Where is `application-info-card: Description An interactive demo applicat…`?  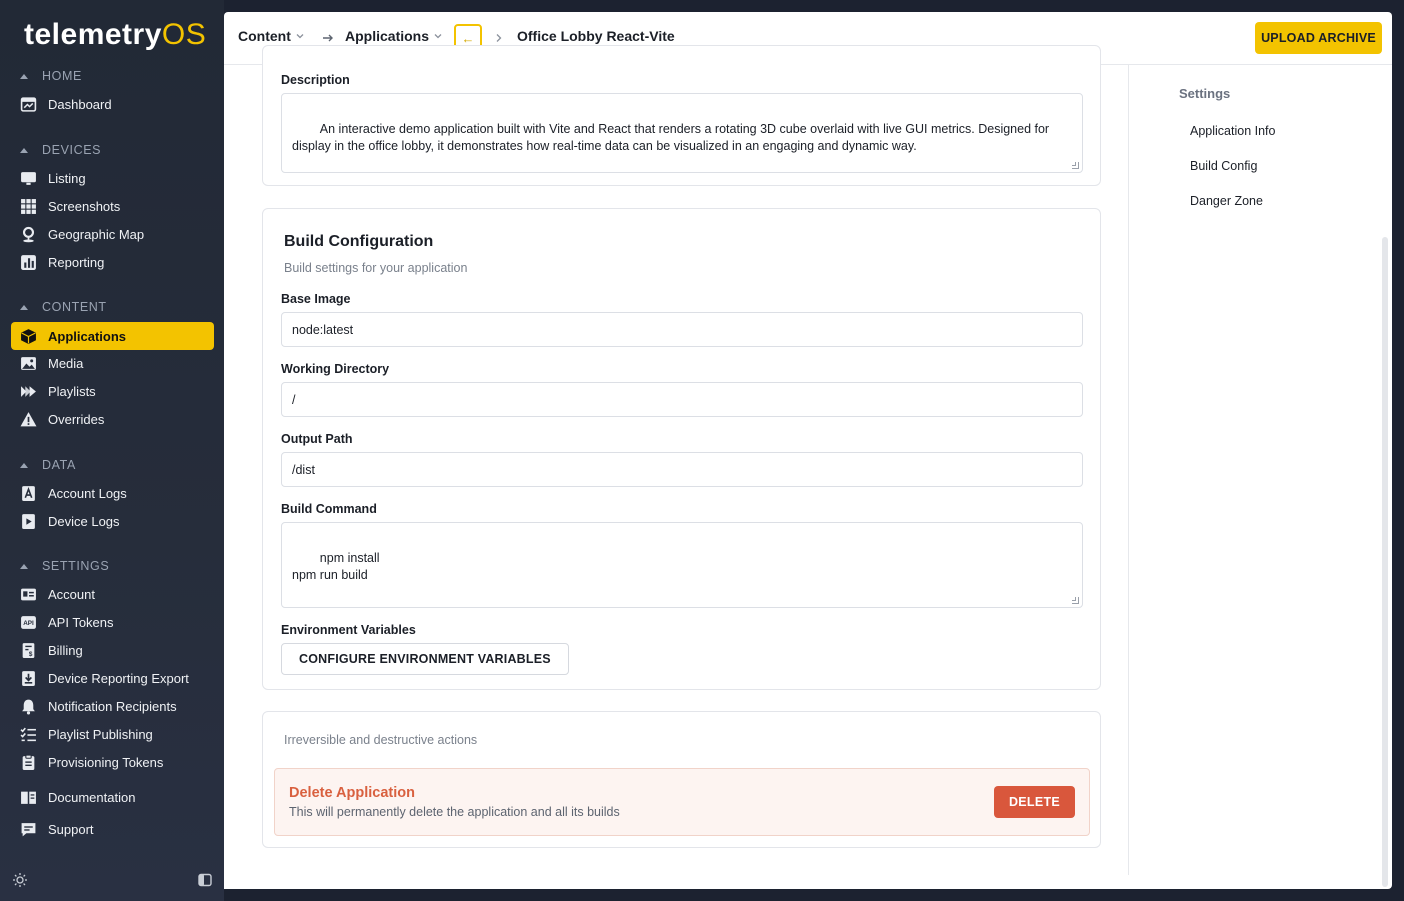
application-info-card: Description An interactive demo applicat… is located at coordinates (681, 115).